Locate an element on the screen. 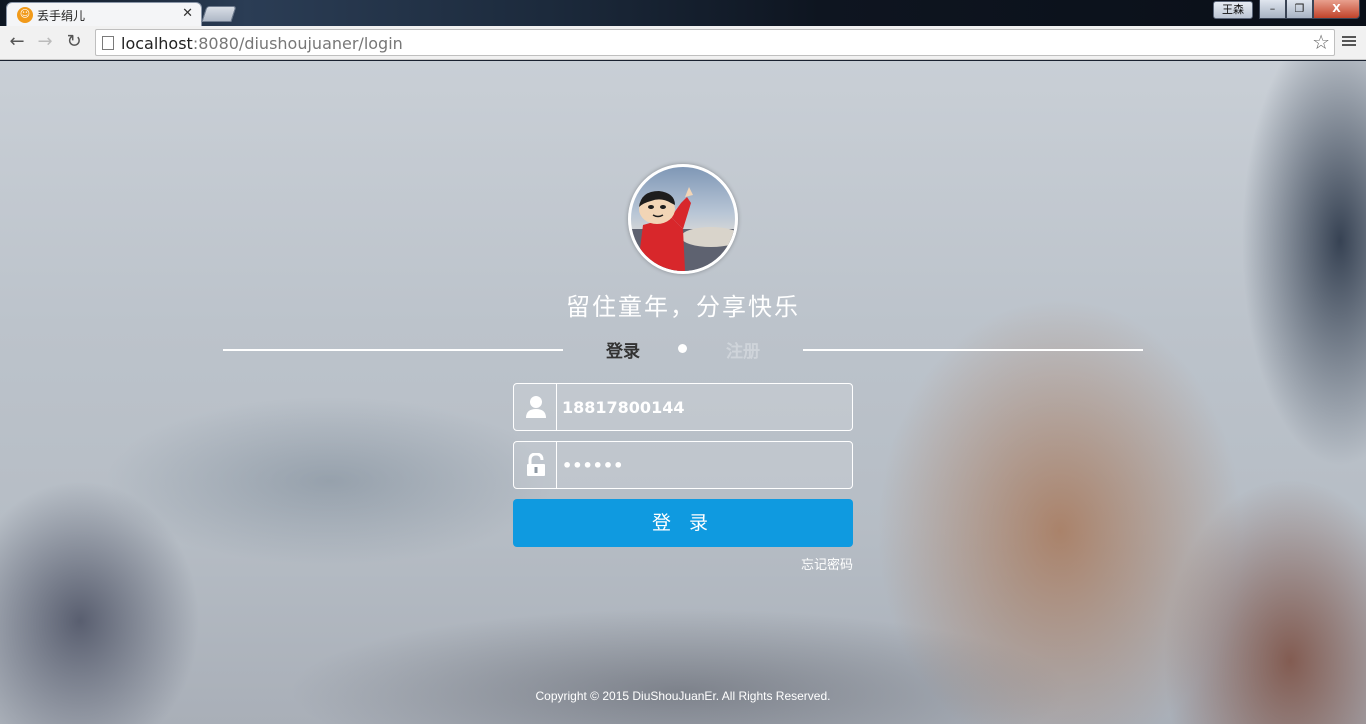 Image resolution: width=1366 pixels, height=724 pixels. tab-separator-dot is located at coordinates (682, 348).